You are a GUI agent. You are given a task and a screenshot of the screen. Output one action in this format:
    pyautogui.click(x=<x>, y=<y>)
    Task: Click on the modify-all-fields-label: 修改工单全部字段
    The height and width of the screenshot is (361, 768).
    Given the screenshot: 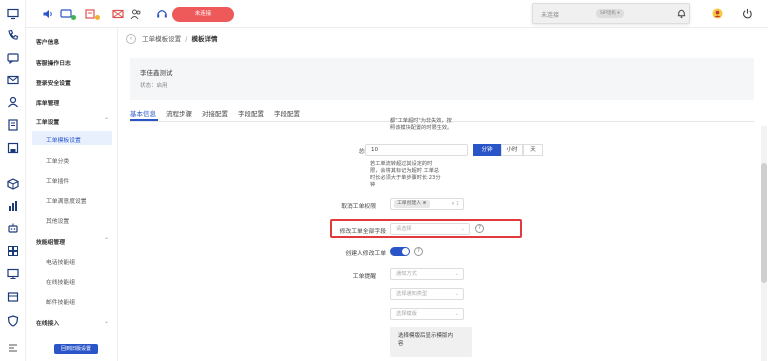 What is the action you would take?
    pyautogui.click(x=362, y=232)
    